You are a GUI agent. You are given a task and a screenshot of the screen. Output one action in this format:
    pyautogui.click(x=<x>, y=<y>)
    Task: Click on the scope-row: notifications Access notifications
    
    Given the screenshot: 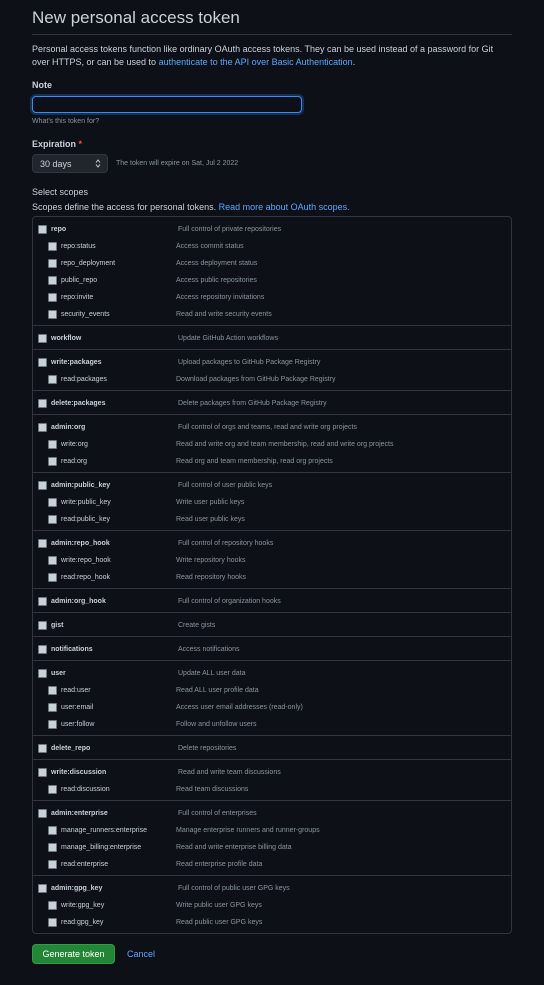 What is the action you would take?
    pyautogui.click(x=272, y=649)
    